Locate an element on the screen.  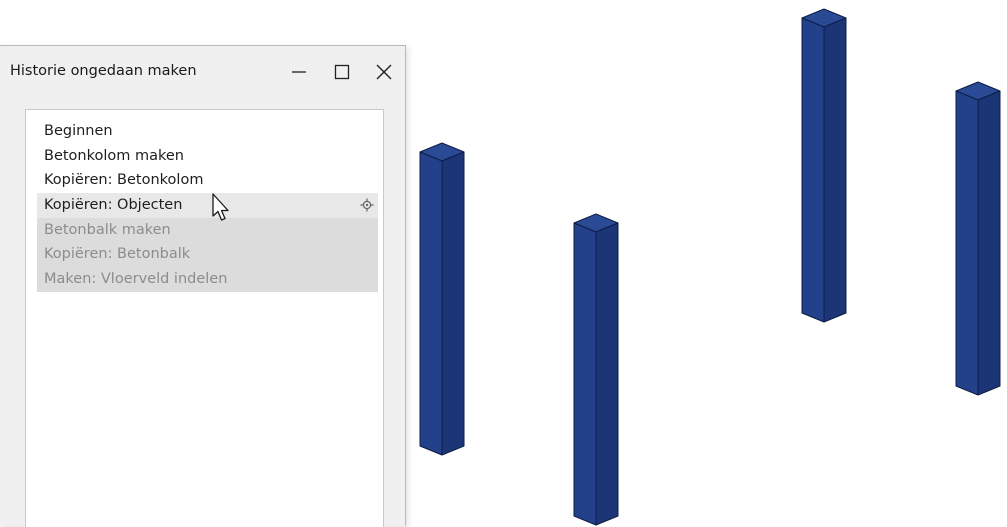
close-button is located at coordinates (384, 72).